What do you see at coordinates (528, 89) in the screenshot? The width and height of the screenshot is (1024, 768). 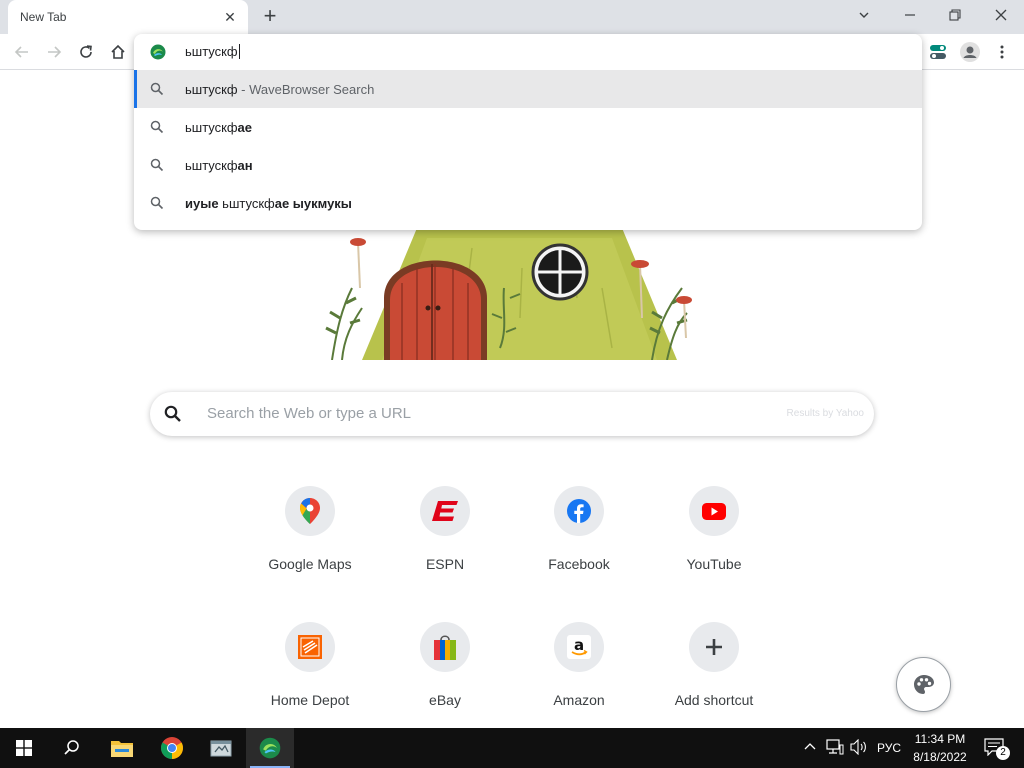 I see `suggestion-item: ьштускф - WaveBrowser Search` at bounding box center [528, 89].